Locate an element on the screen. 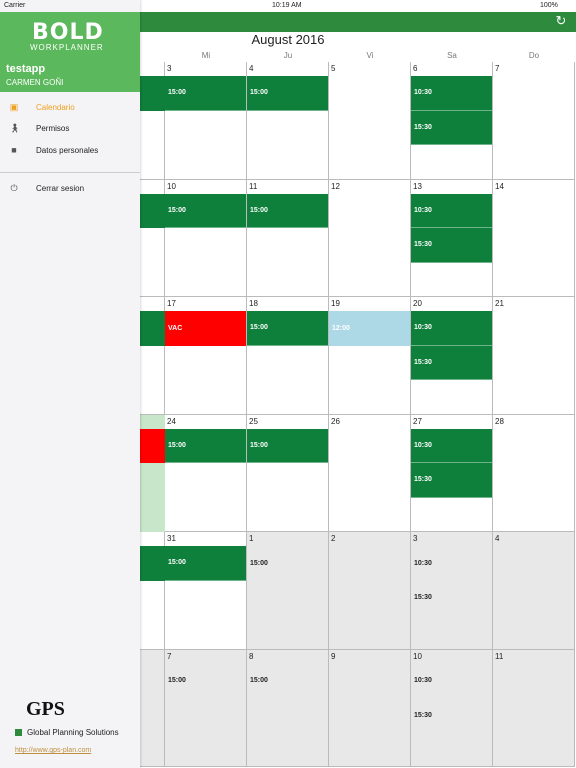 This screenshot has width=576, height=768. user-name: testapp is located at coordinates (26, 69).